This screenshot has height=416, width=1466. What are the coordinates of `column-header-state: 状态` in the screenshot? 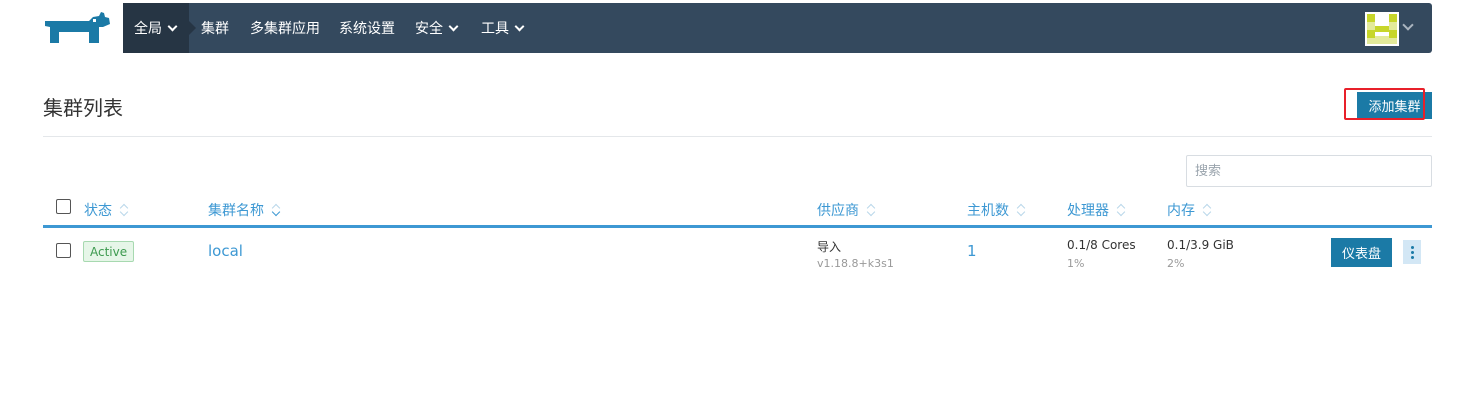 It's located at (106, 210).